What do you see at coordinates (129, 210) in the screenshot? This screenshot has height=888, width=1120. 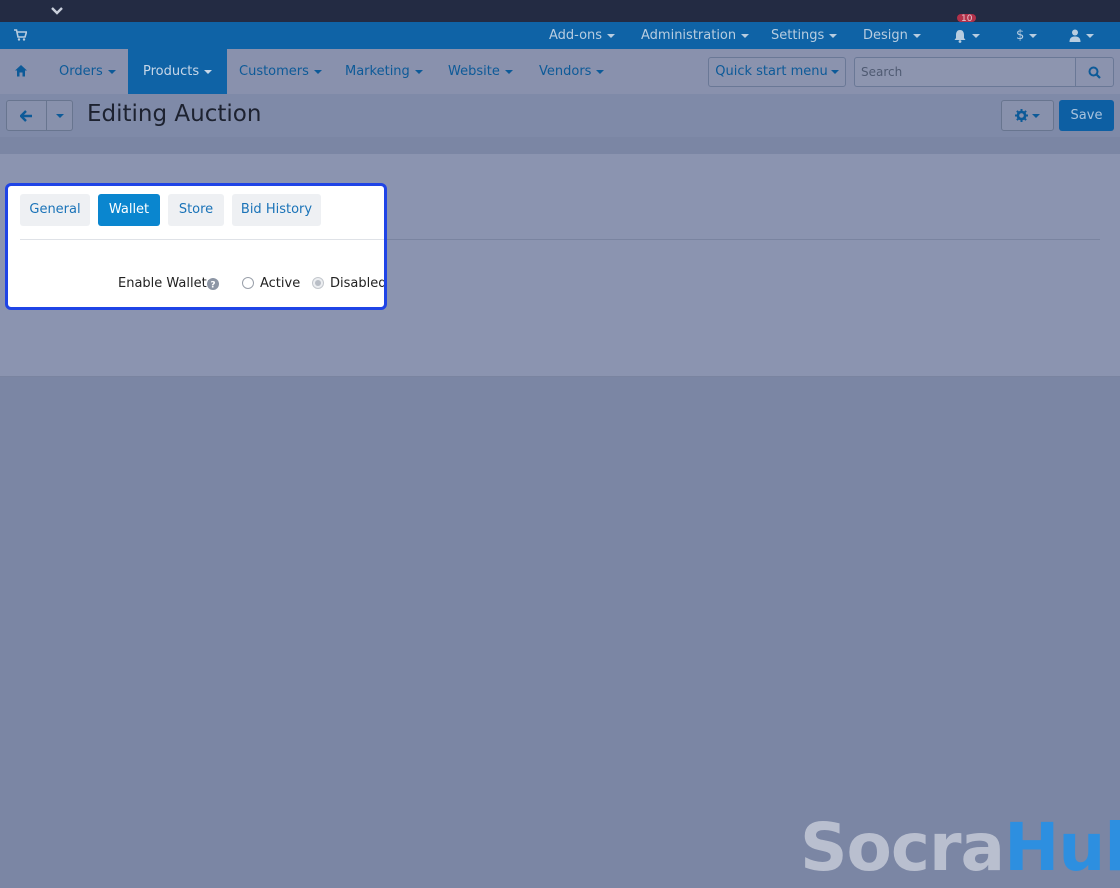 I see `tab-wallet: Wallet` at bounding box center [129, 210].